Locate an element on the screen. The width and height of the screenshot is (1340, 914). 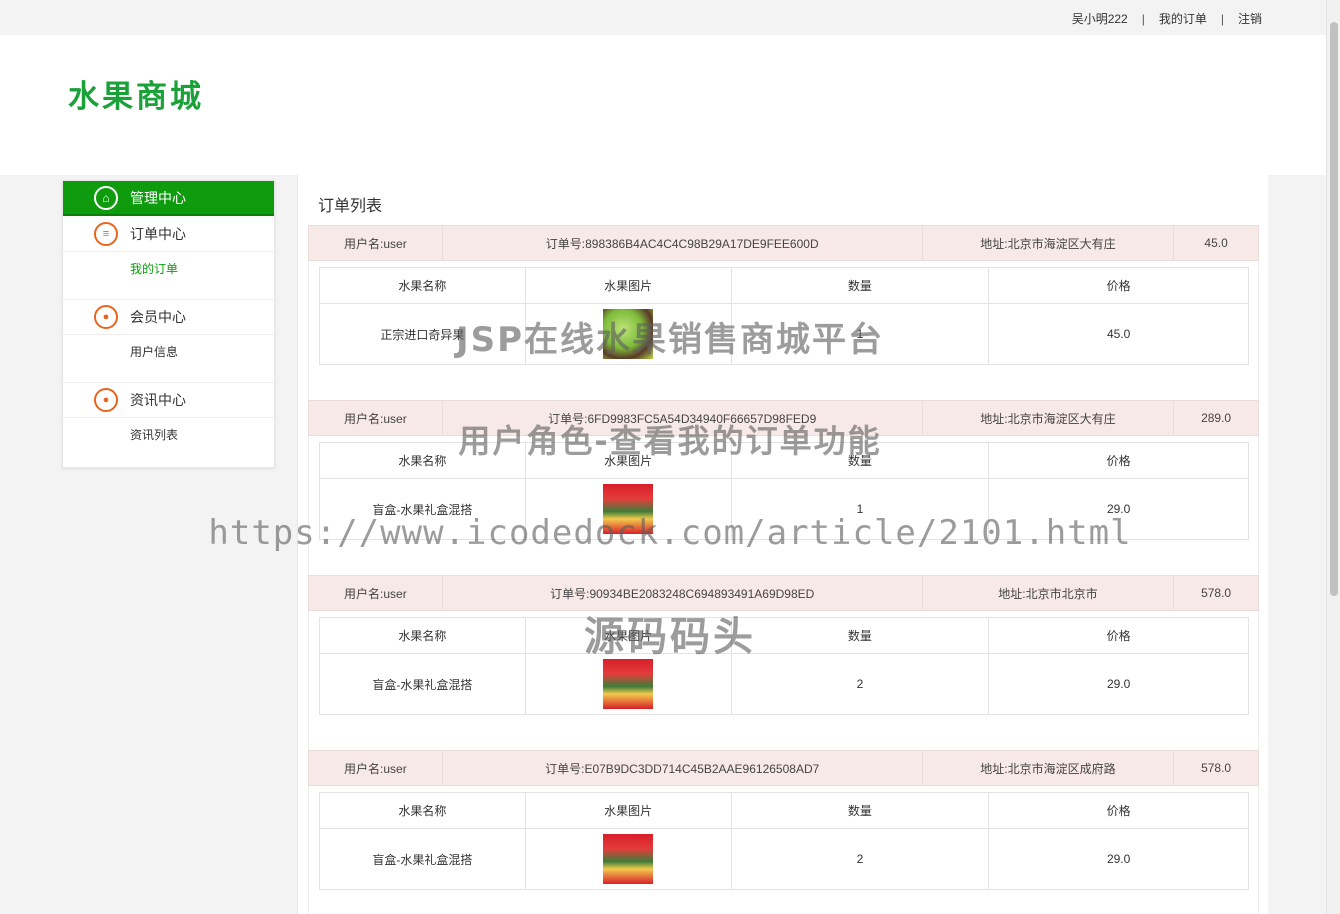
order-address: 地址:北京市海淀区成府路 is located at coordinates (1049, 768).